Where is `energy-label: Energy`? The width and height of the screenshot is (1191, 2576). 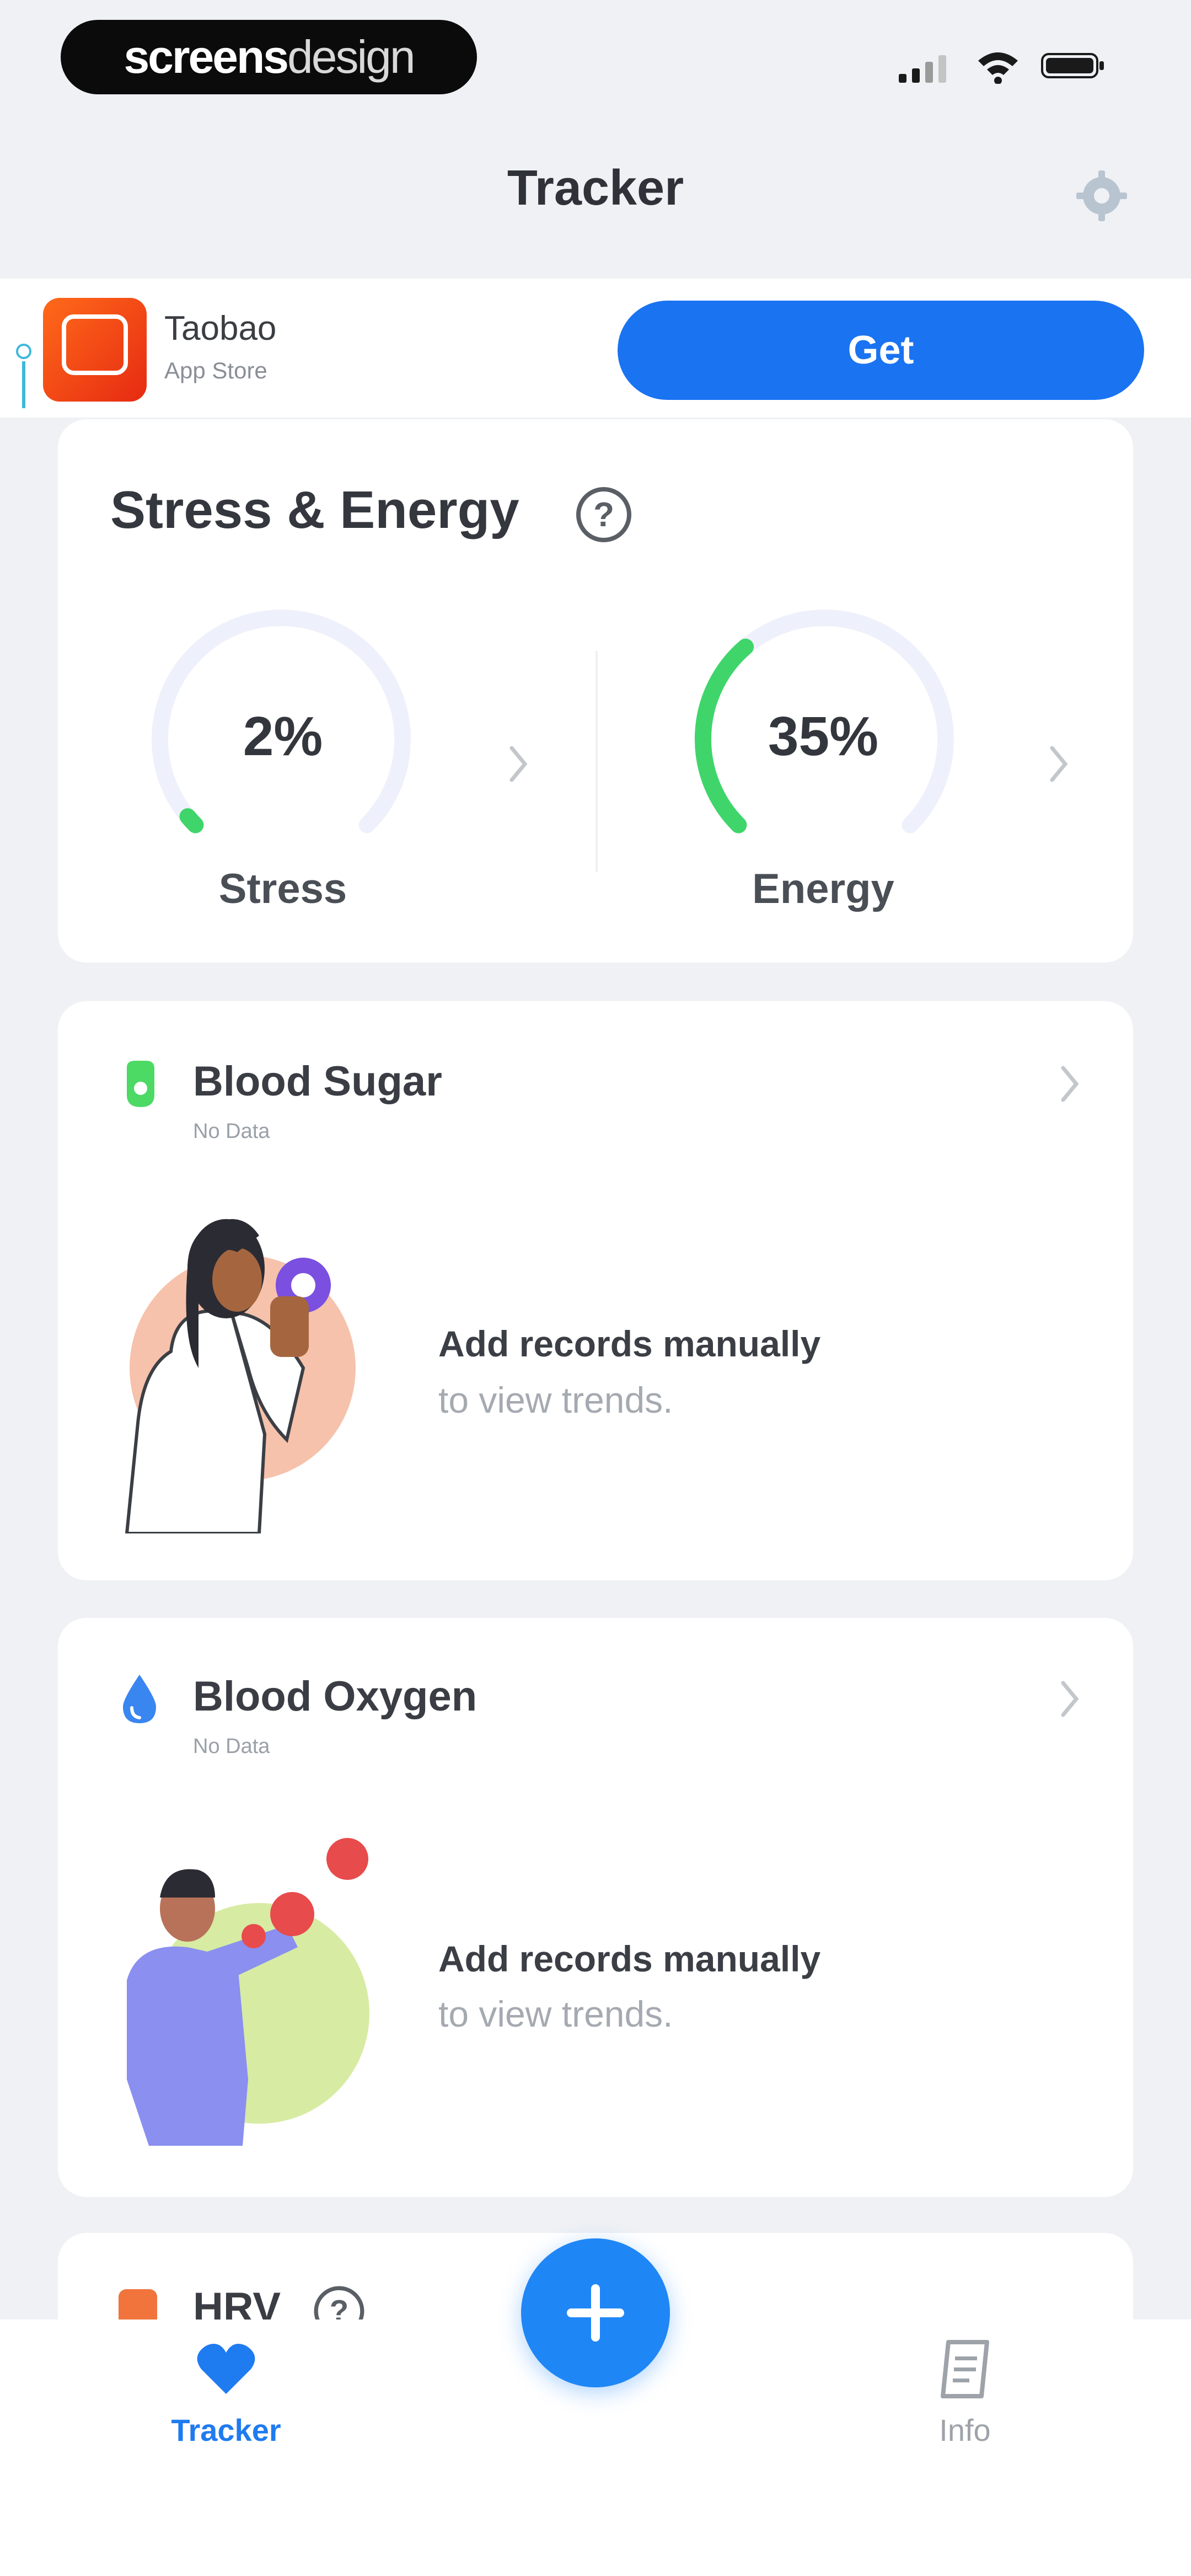 energy-label: Energy is located at coordinates (823, 888).